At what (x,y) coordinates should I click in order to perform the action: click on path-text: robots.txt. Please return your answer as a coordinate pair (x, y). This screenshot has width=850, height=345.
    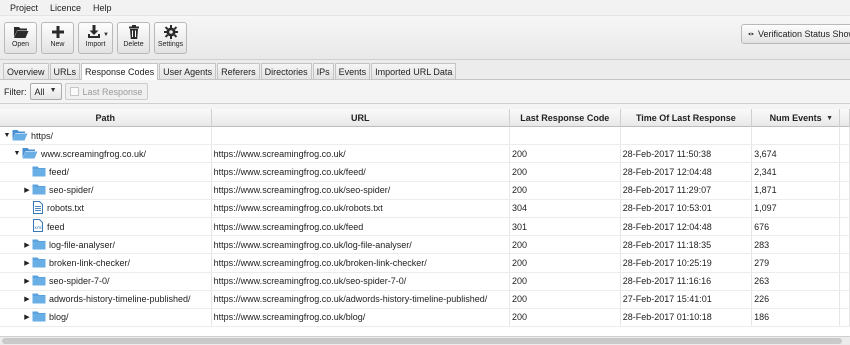
    Looking at the image, I should click on (66, 208).